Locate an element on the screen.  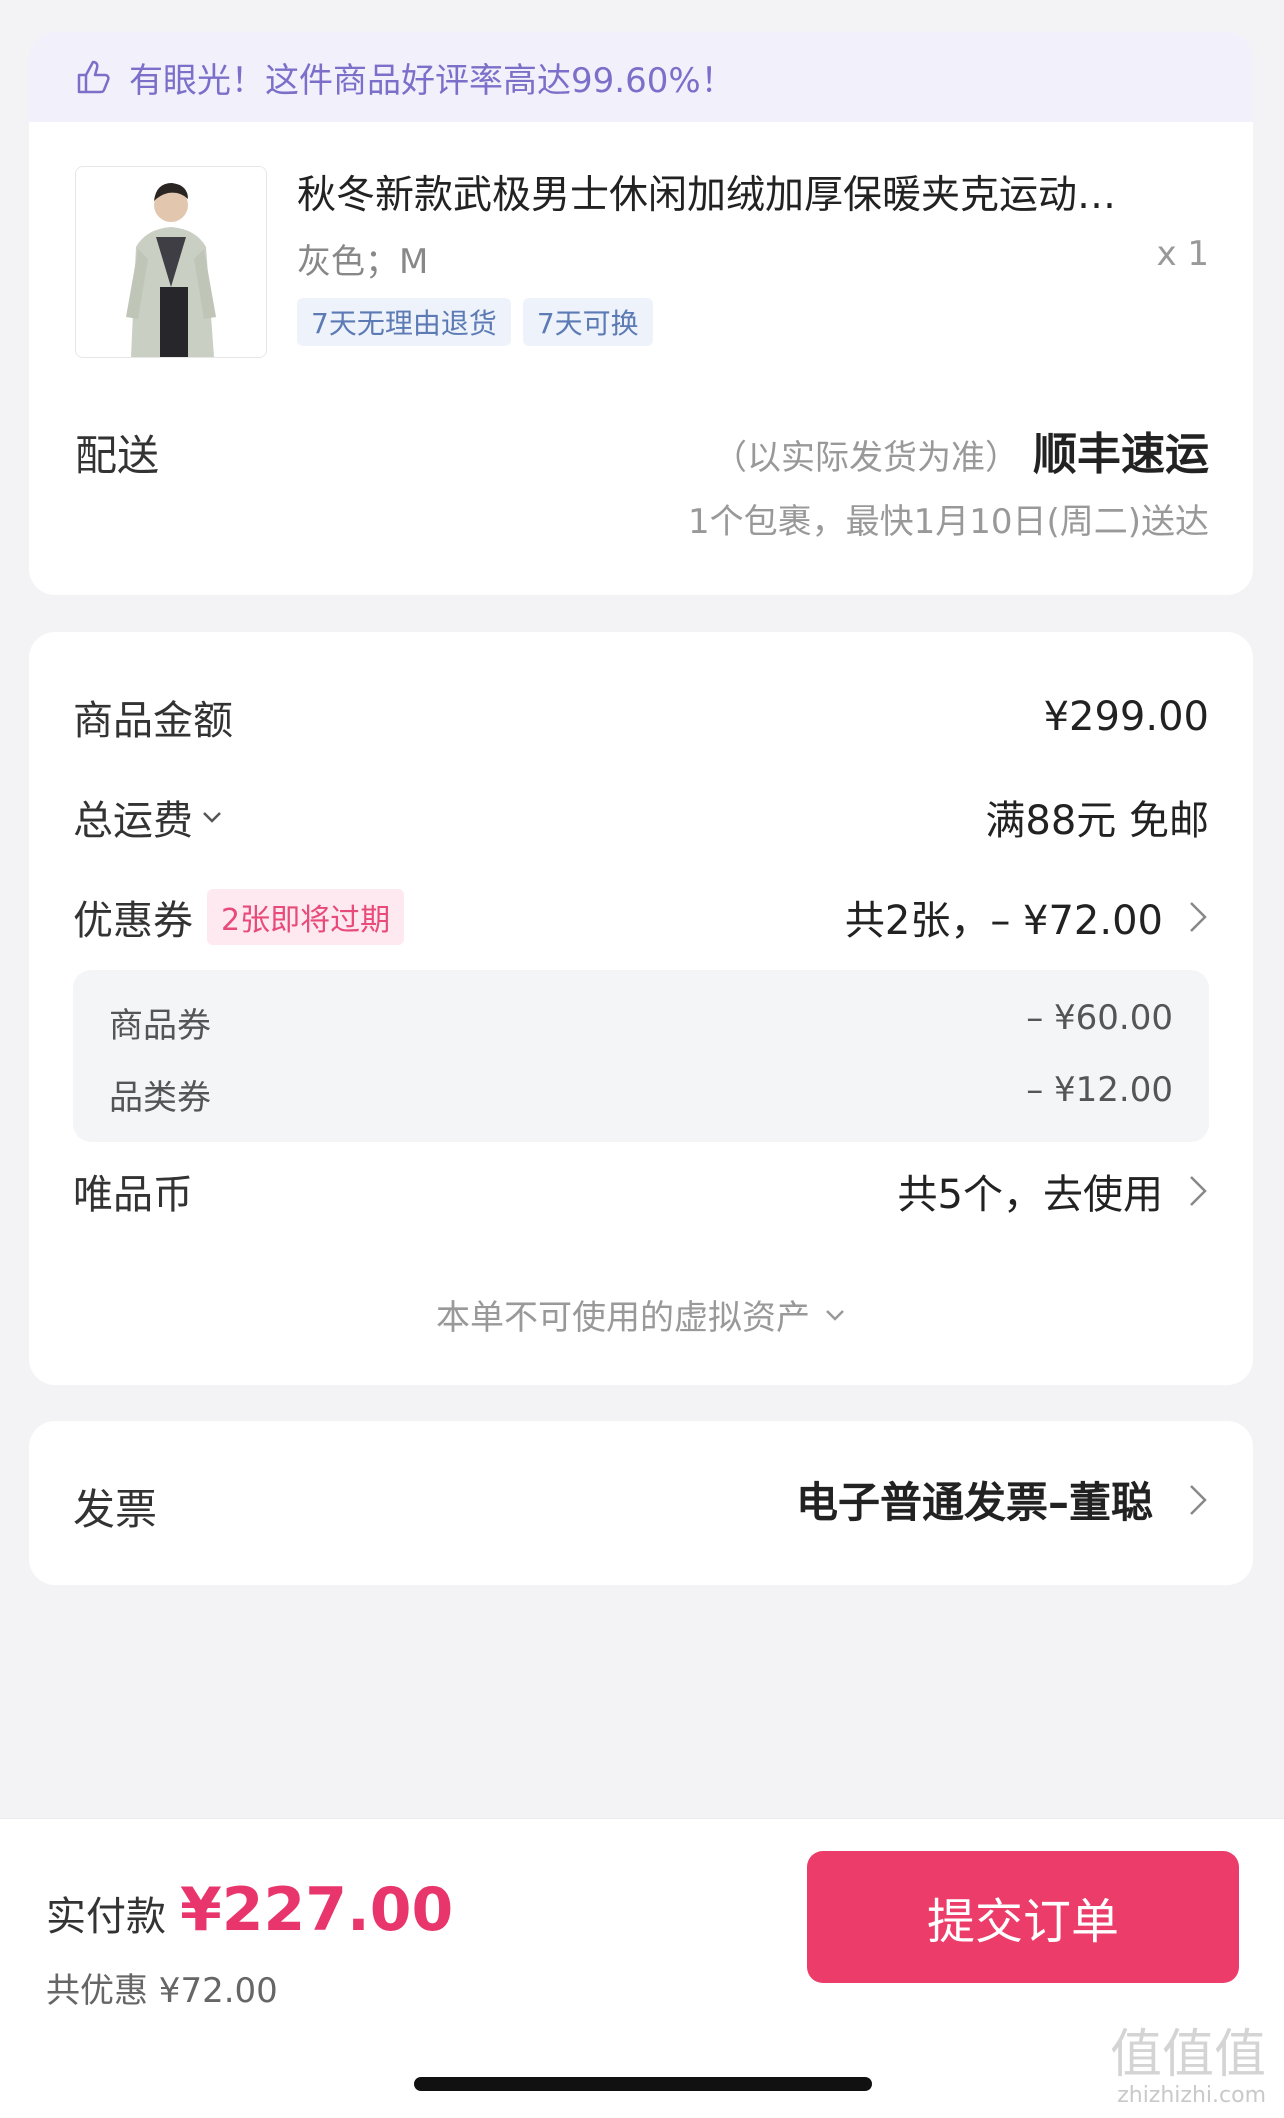
coupon-item-value: – ¥60.00 is located at coordinates (1099, 1018).